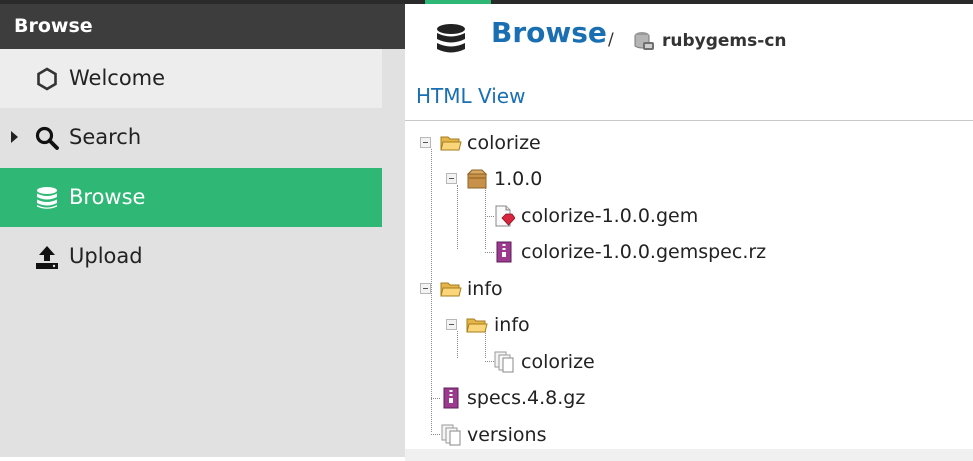 This screenshot has width=973, height=461. I want to click on tree-node-label: colorize-1.0.0.gemspec.rz, so click(644, 252).